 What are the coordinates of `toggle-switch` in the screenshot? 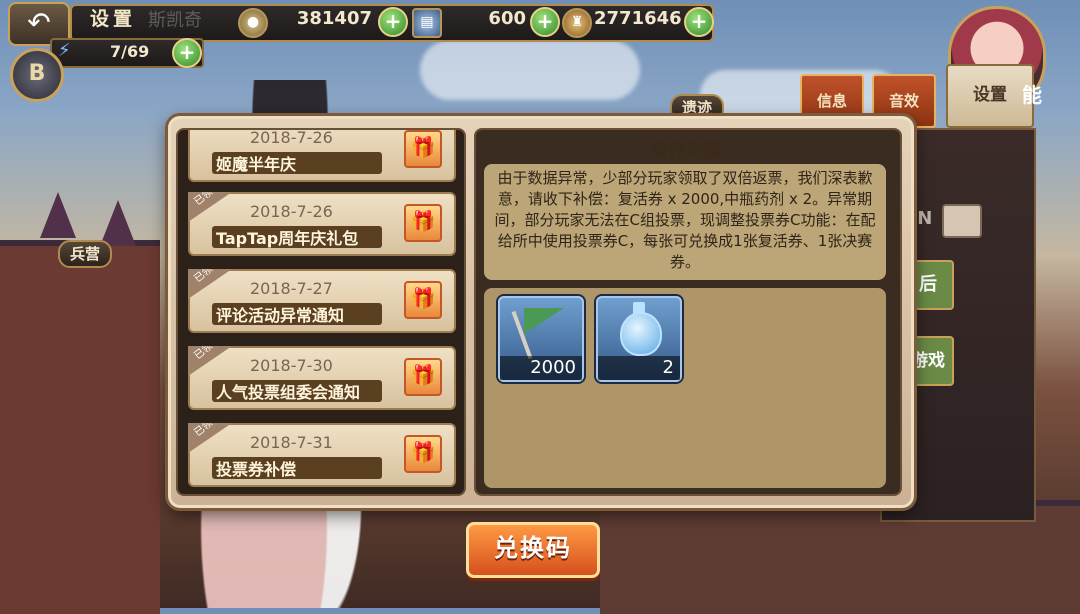 It's located at (962, 221).